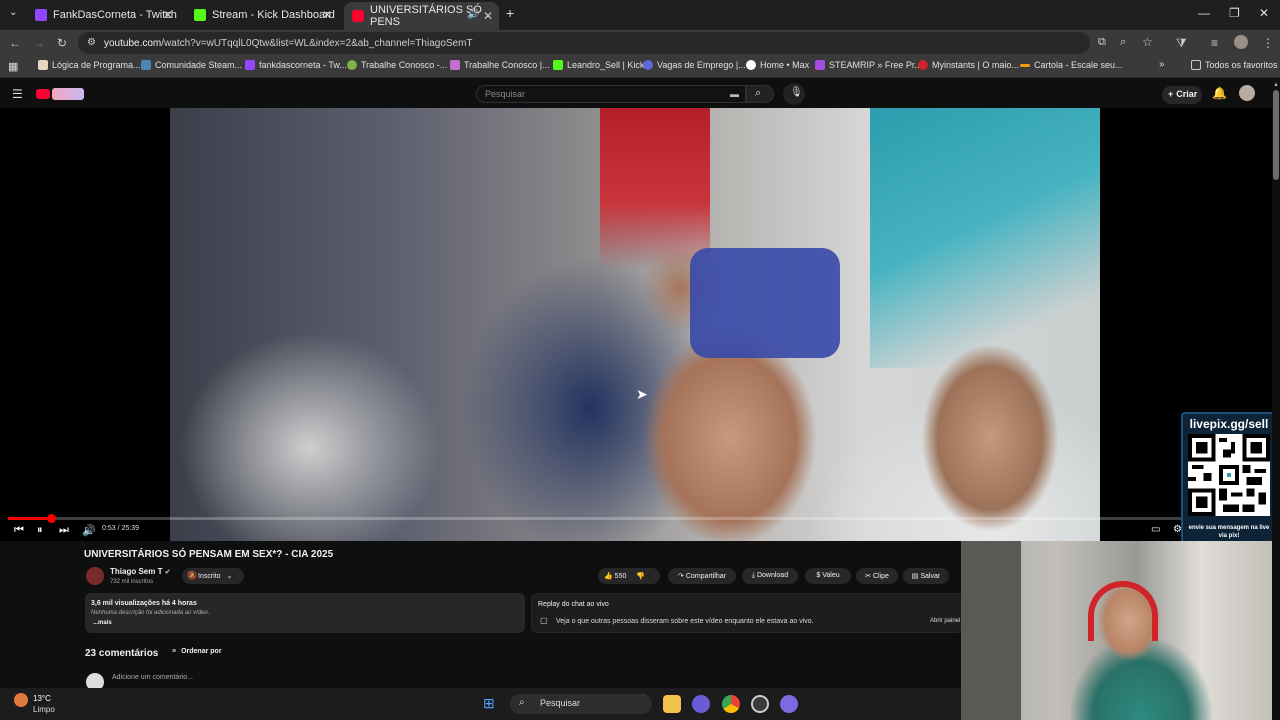 The height and width of the screenshot is (720, 1280). Describe the element at coordinates (39, 43) in the screenshot. I see `forward-icon: →` at that location.